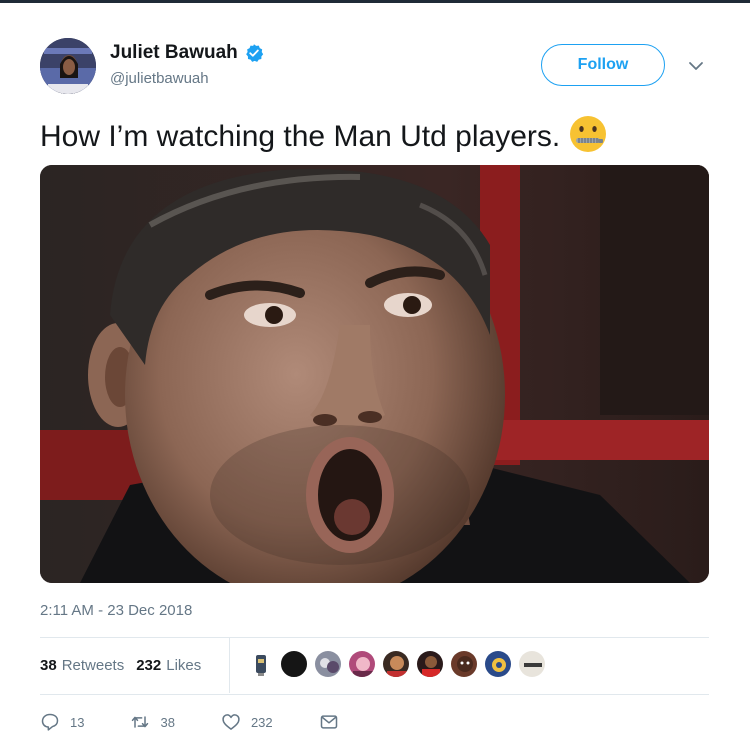 The image size is (750, 752). I want to click on tweet-header: Juliet Bawuah @julietbawuah Follow, so click(375, 68).